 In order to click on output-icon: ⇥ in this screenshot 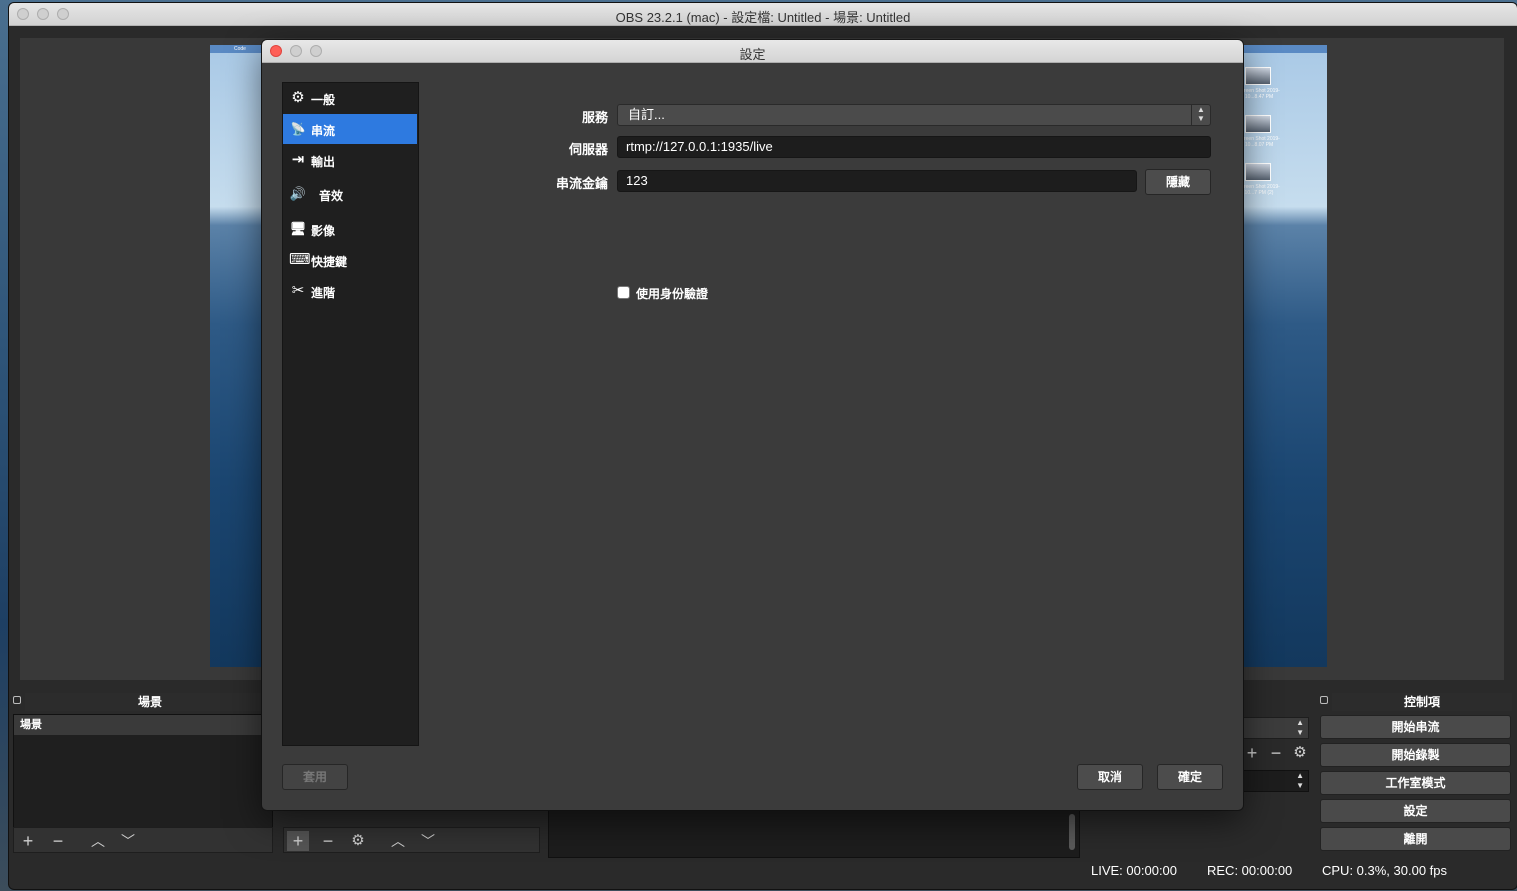, I will do `click(298, 159)`.